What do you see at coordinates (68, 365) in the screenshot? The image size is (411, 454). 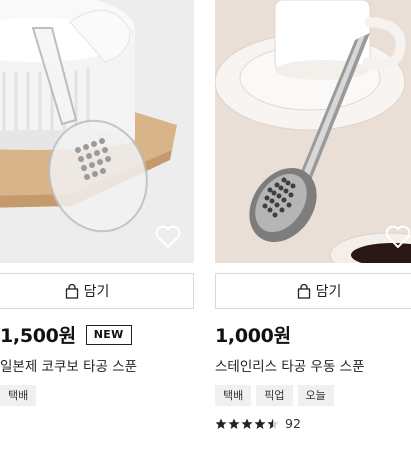 I see `product-title: 일본제 코쿠보 타공 스푼` at bounding box center [68, 365].